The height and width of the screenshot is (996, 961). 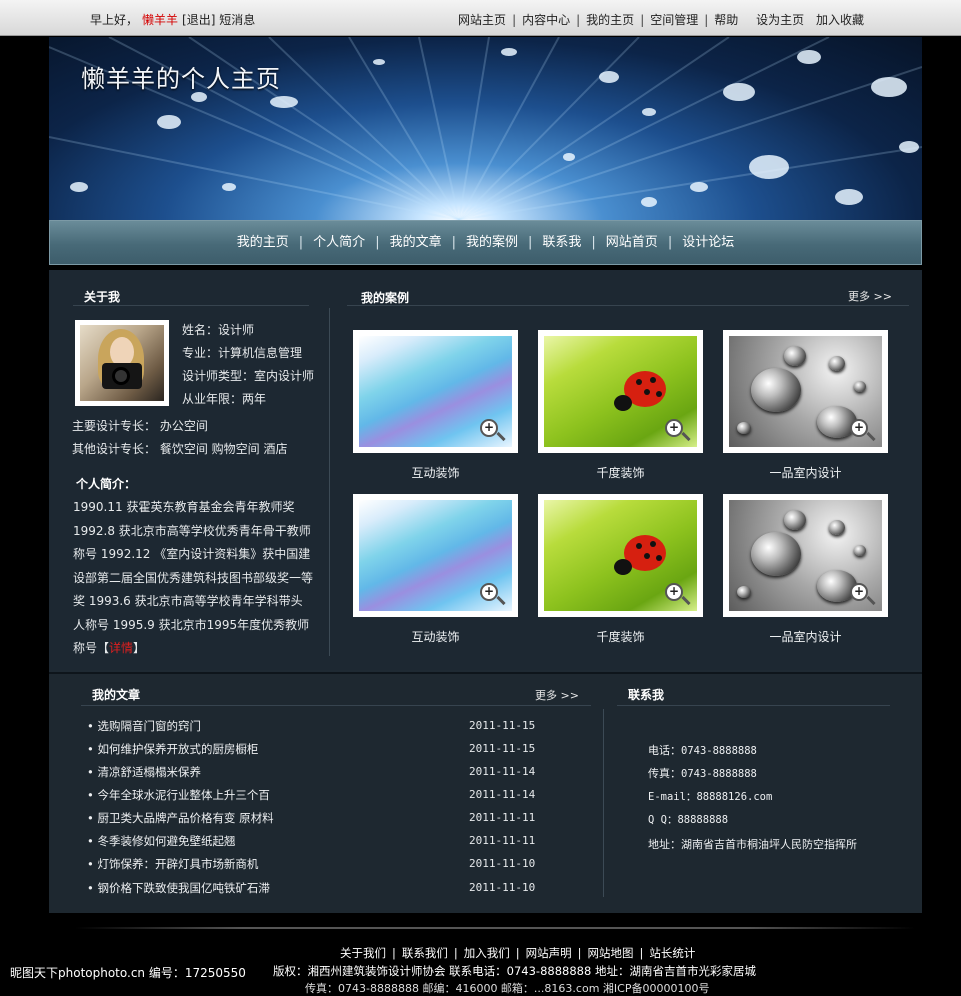 I want to click on case-thumb-2: +, so click(x=620, y=391).